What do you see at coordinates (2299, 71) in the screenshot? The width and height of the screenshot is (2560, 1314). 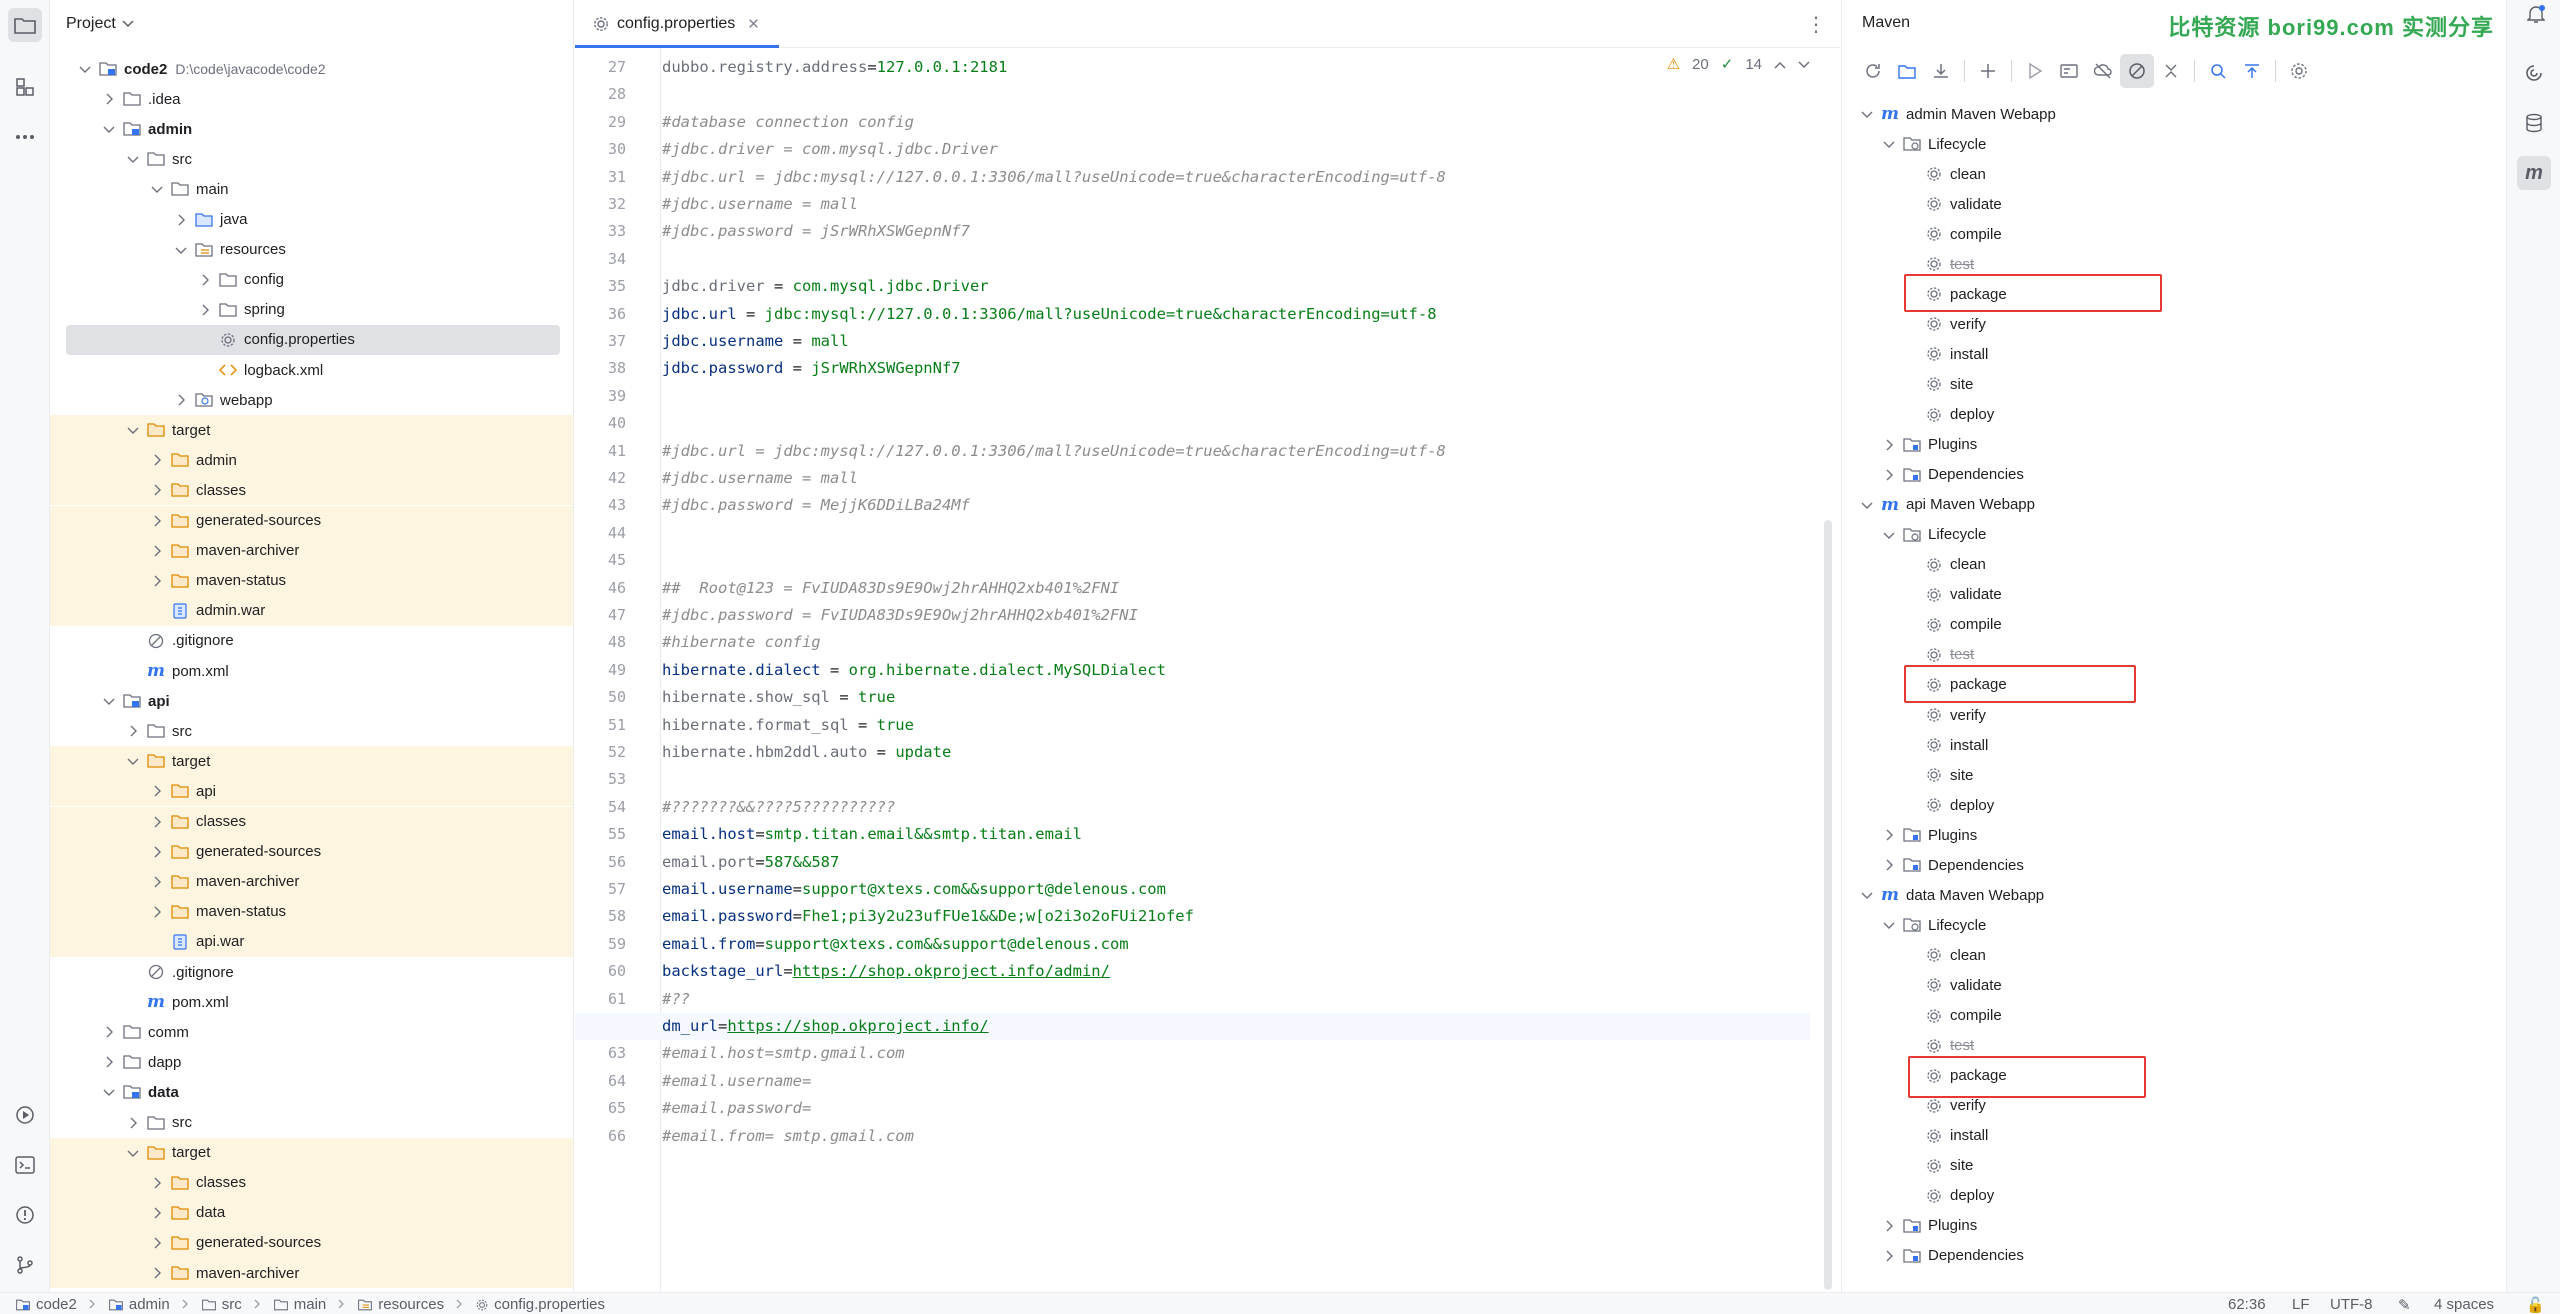 I see `settings-icon` at bounding box center [2299, 71].